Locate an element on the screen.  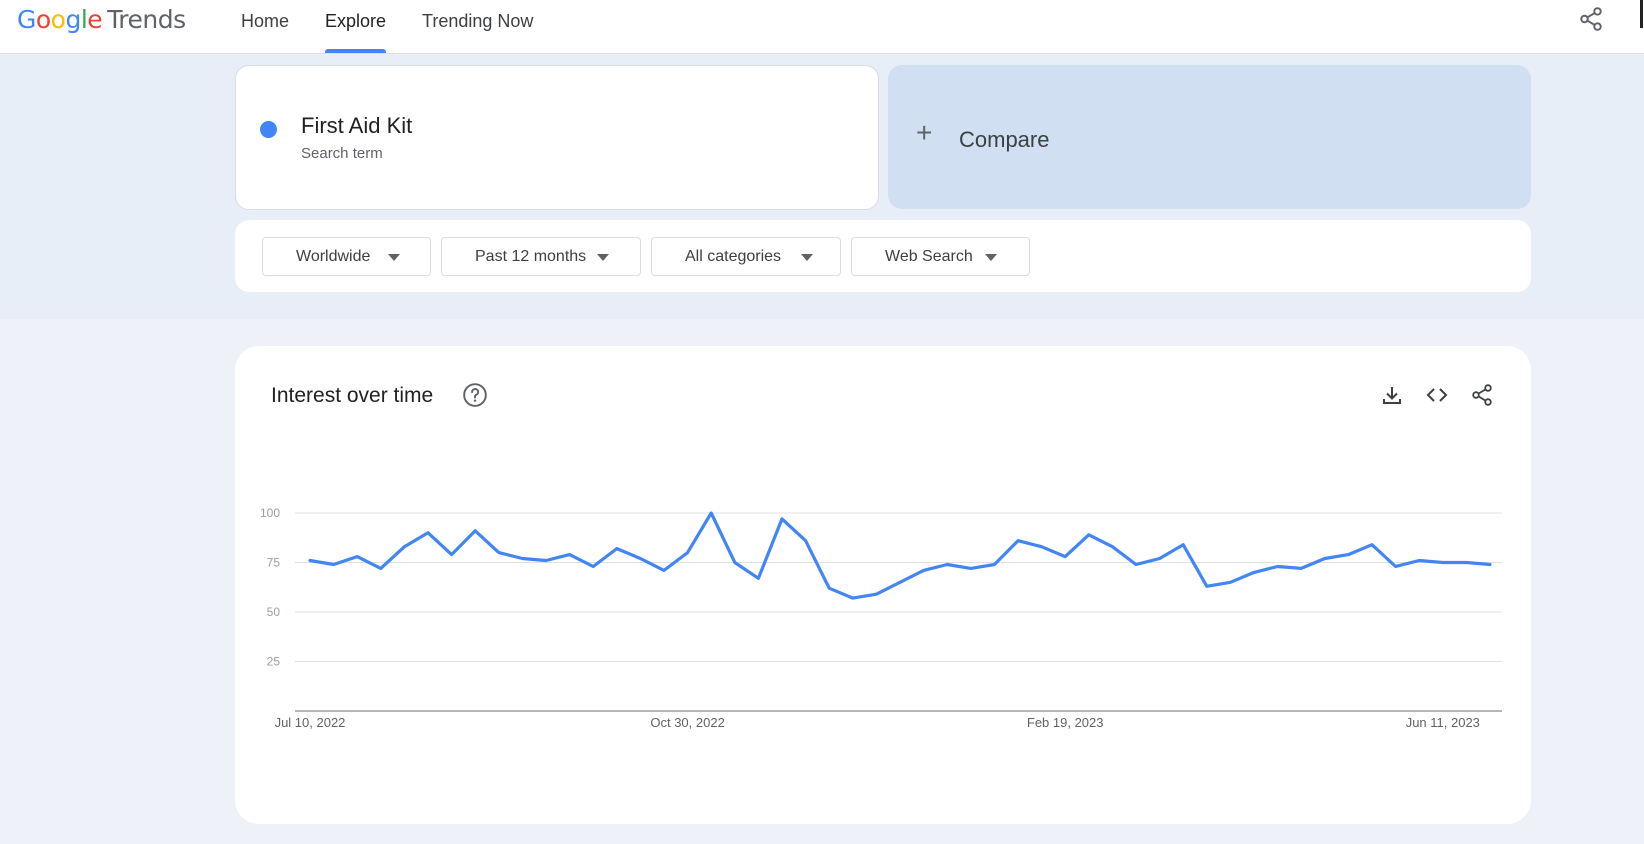
y-tick-label: 75 is located at coordinates (274, 563).